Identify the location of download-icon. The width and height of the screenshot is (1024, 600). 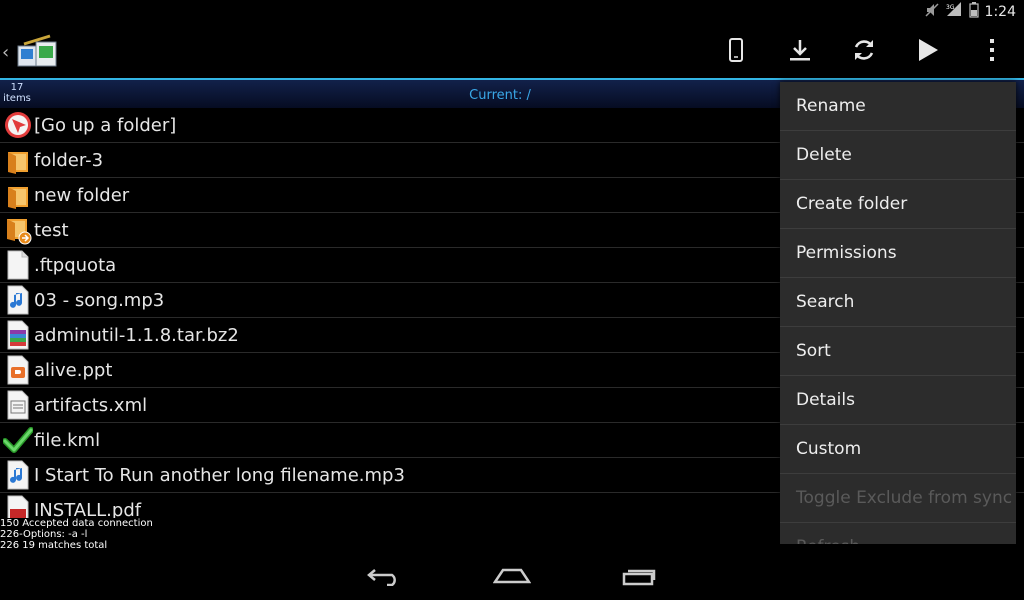
(800, 52).